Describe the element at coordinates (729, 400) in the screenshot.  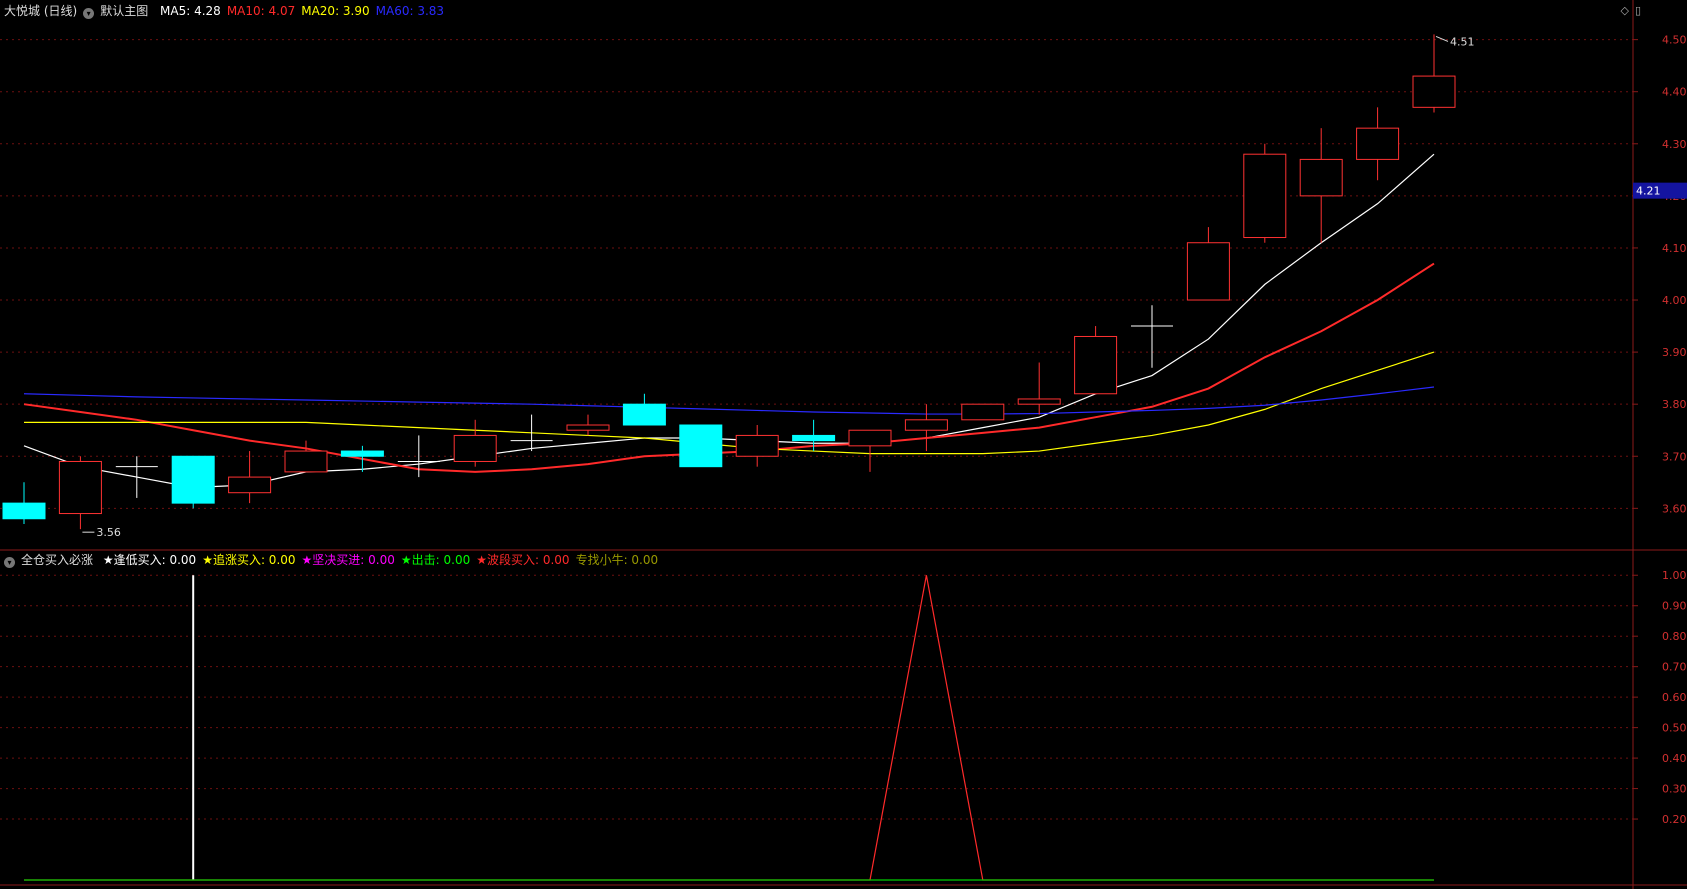
I see `ma-line-ma60` at that location.